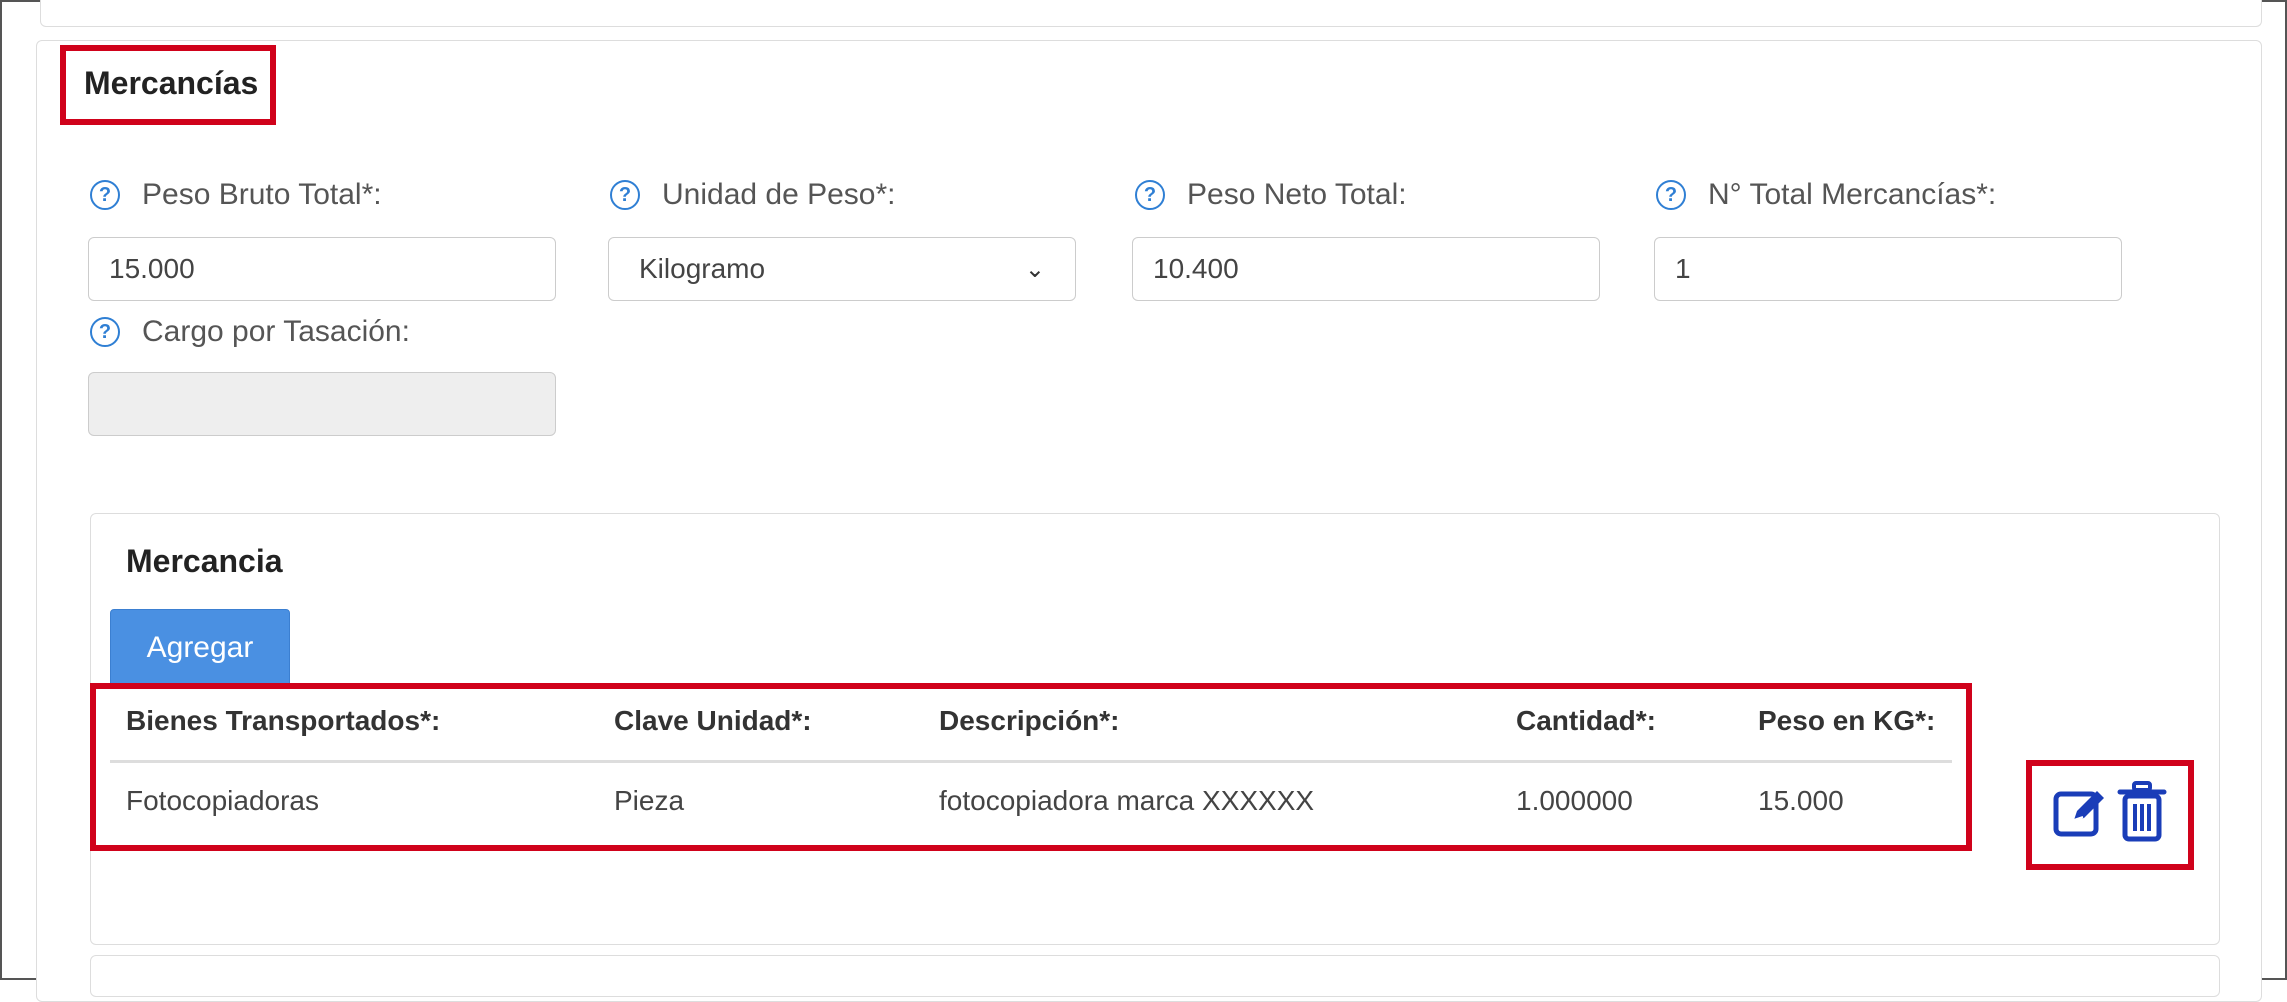 This screenshot has width=2287, height=1002. I want to click on total-mercancias-label-text: N° Total Mercancías*:, so click(1852, 194).